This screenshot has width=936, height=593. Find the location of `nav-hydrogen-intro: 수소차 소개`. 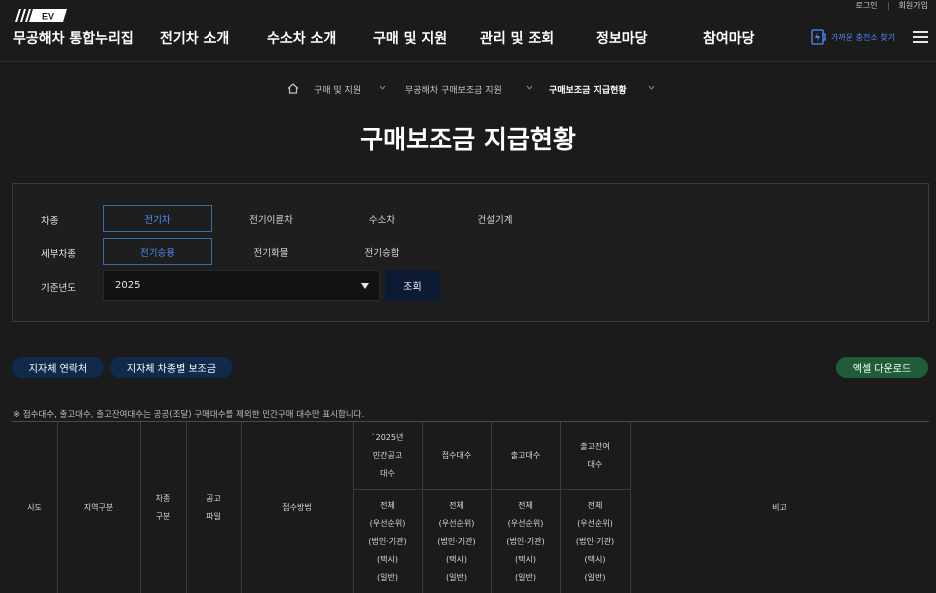

nav-hydrogen-intro: 수소차 소개 is located at coordinates (301, 38).